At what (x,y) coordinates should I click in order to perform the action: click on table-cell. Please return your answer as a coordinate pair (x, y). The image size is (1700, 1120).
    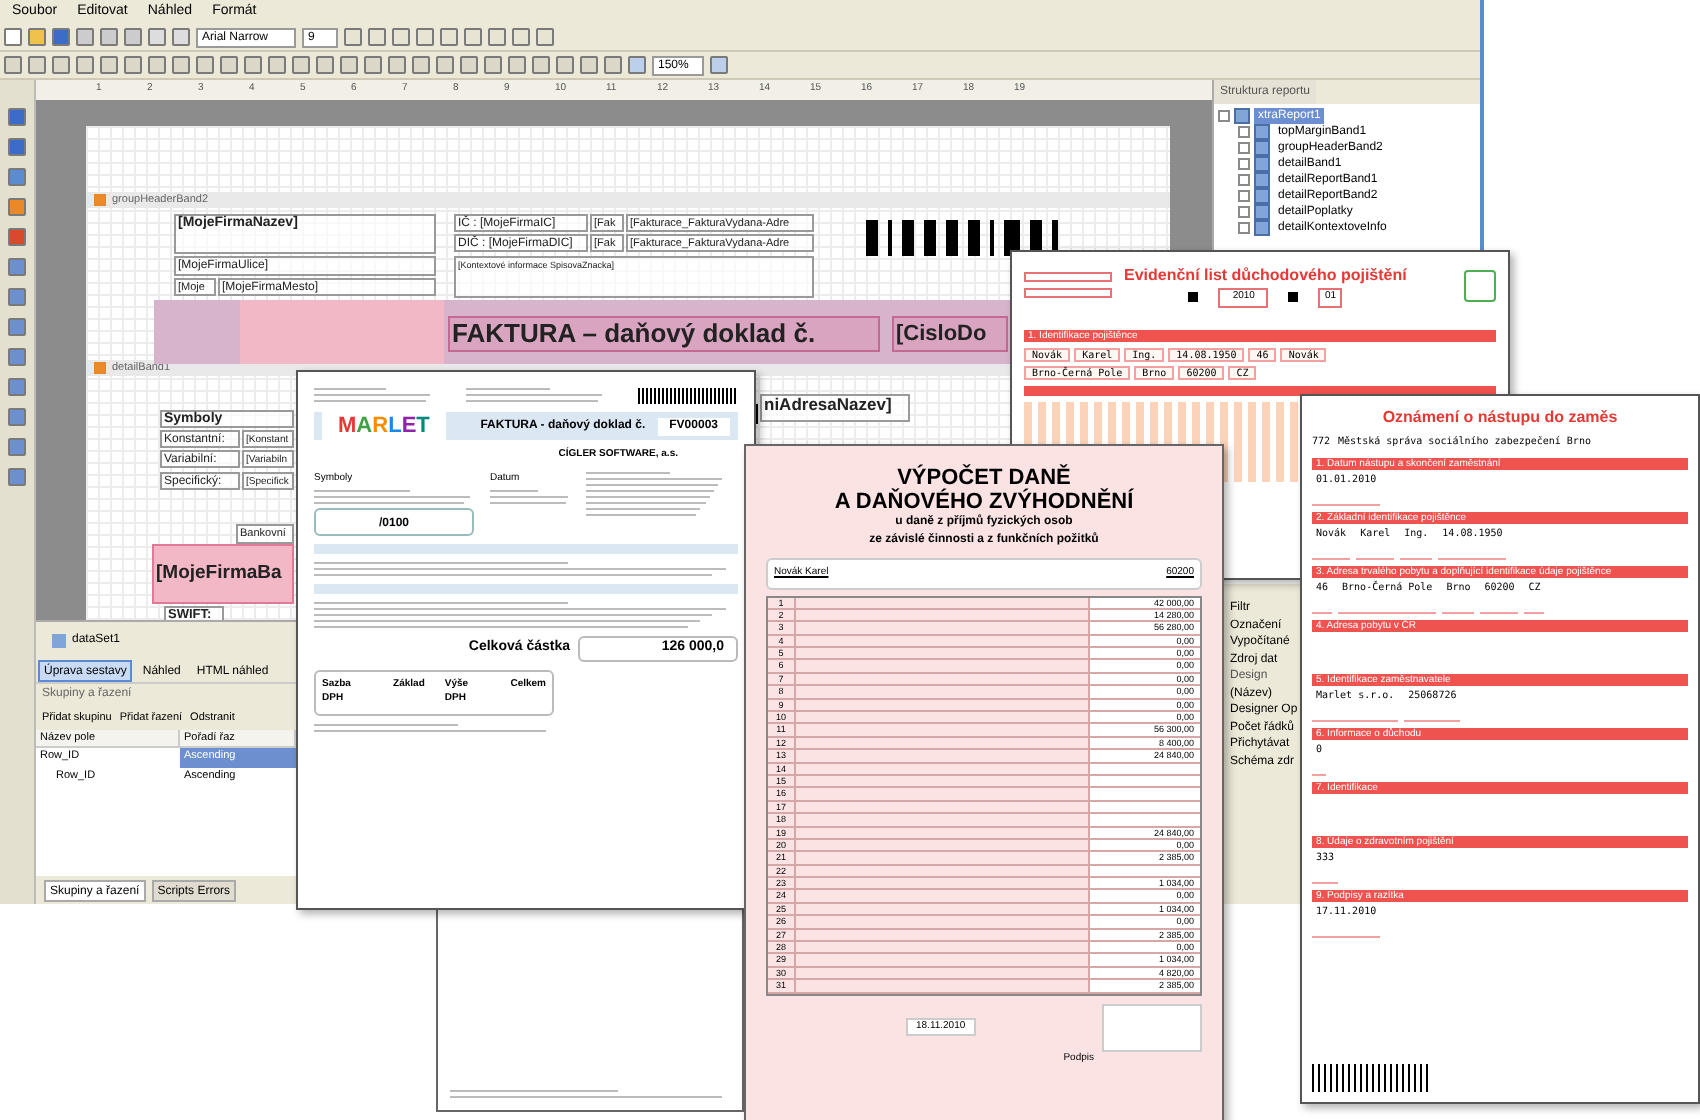
    Looking at the image, I should click on (1145, 871).